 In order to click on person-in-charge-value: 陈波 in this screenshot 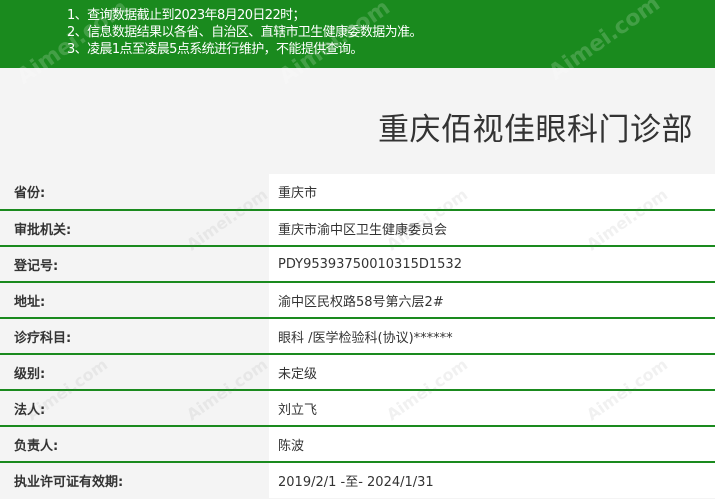, I will do `click(492, 444)`.